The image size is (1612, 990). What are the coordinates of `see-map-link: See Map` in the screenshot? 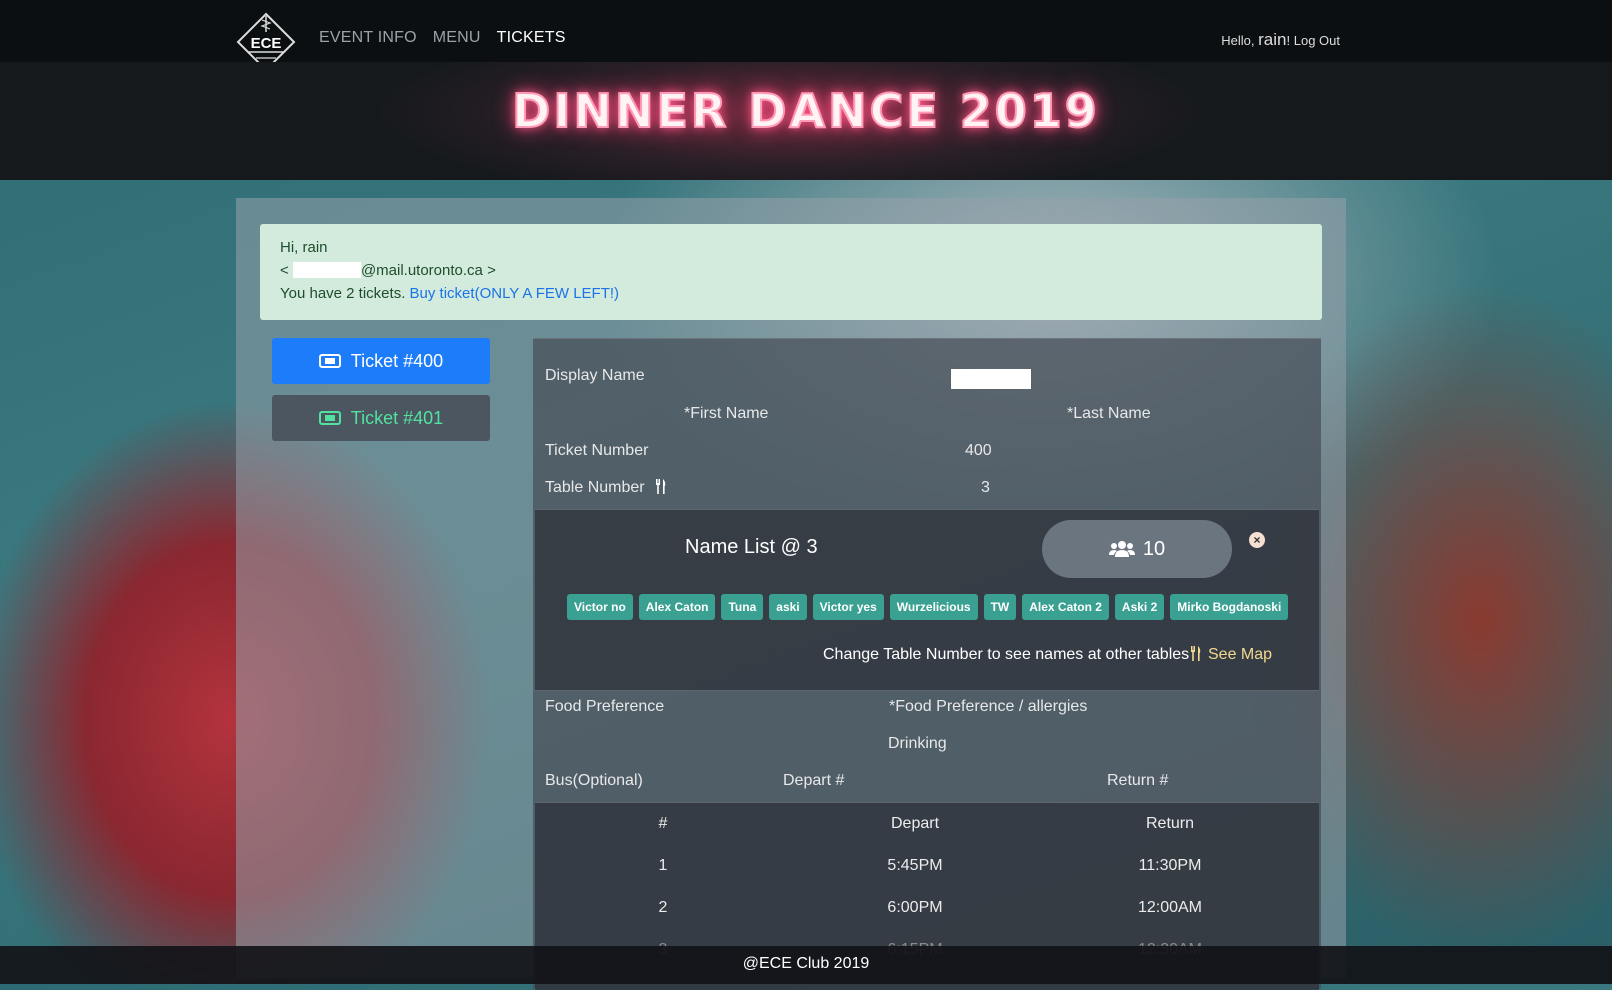 It's located at (1231, 655).